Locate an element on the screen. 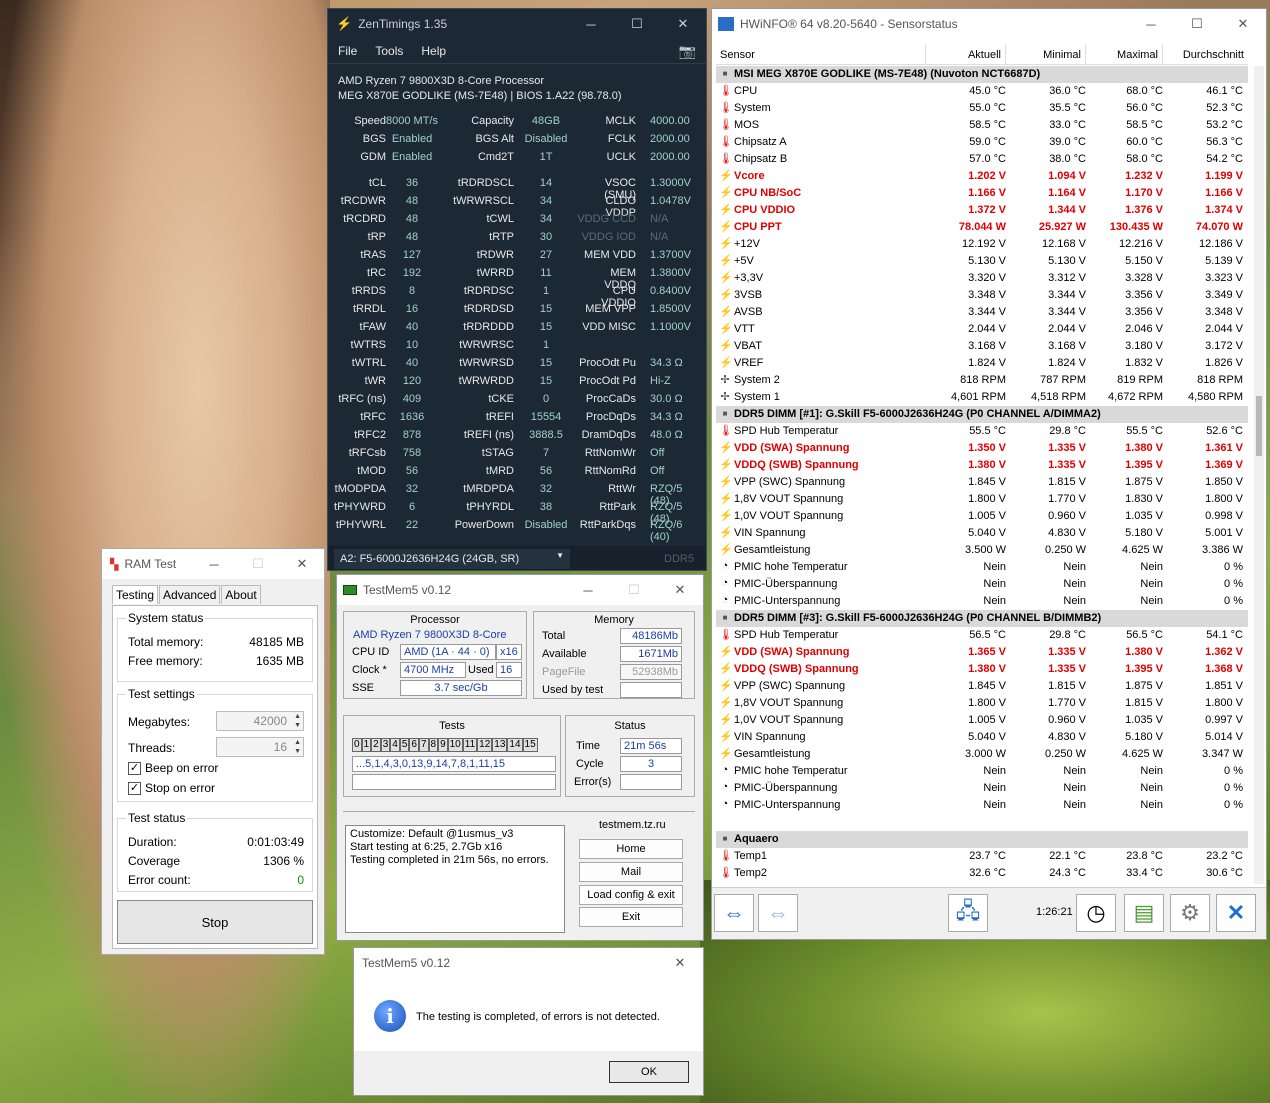 The height and width of the screenshot is (1103, 1270). tab-advanced: Advanced is located at coordinates (190, 594).